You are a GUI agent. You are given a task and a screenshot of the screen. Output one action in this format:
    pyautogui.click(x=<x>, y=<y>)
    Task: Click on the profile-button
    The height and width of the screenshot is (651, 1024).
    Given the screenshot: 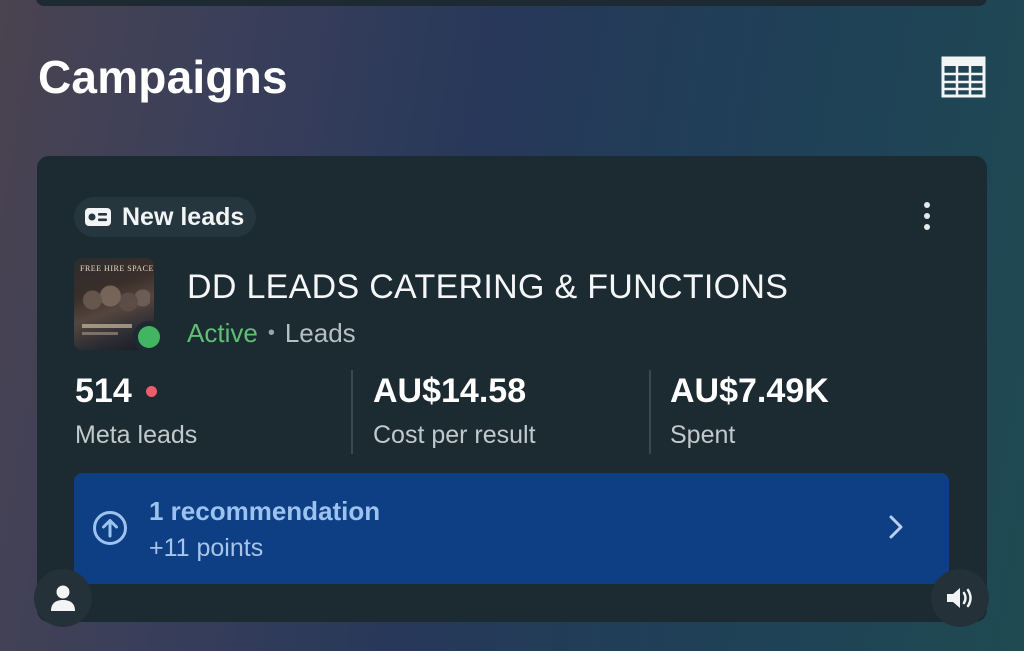 What is the action you would take?
    pyautogui.click(x=63, y=598)
    